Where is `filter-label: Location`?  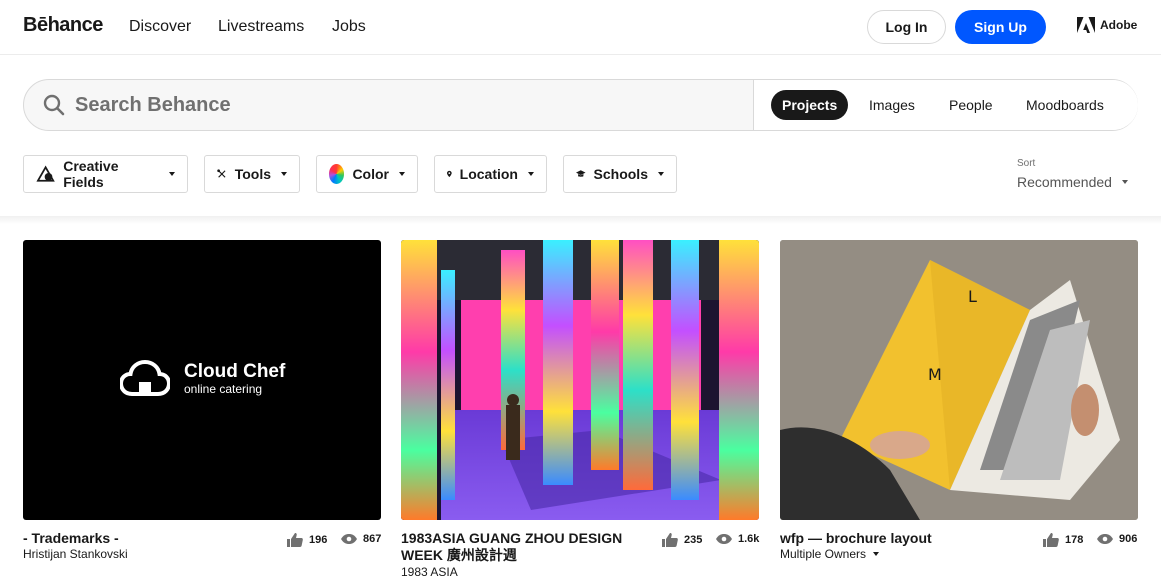 filter-label: Location is located at coordinates (488, 174).